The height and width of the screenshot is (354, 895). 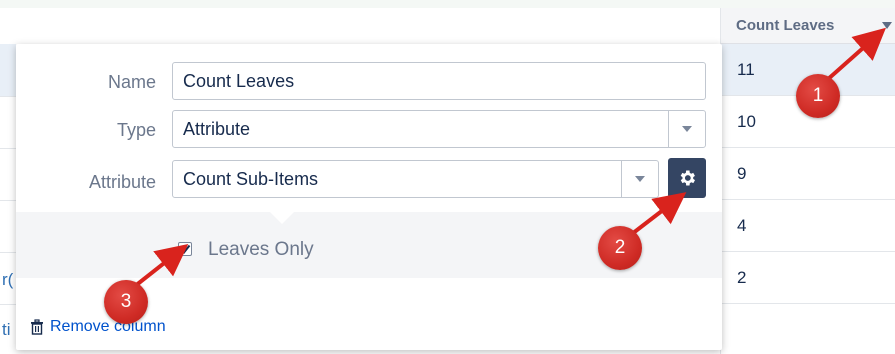 What do you see at coordinates (131, 82) in the screenshot?
I see `name-label: Name` at bounding box center [131, 82].